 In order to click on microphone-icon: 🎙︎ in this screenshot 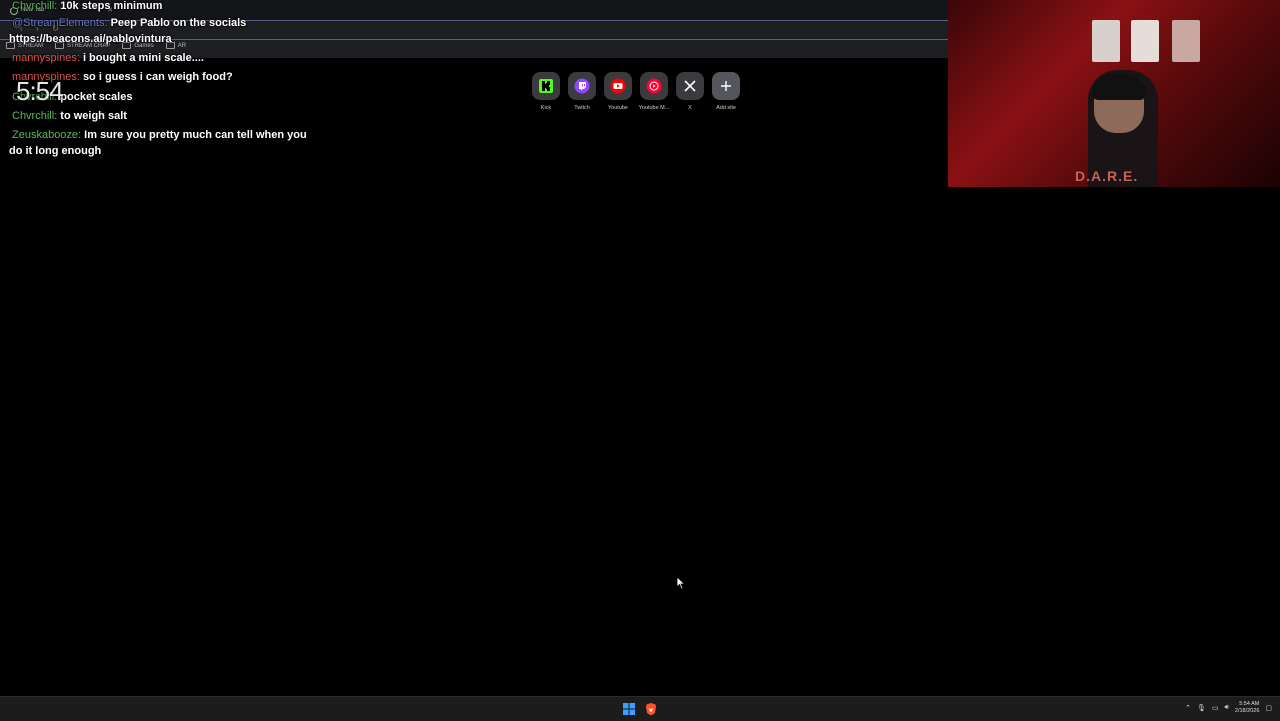, I will do `click(1201, 708)`.